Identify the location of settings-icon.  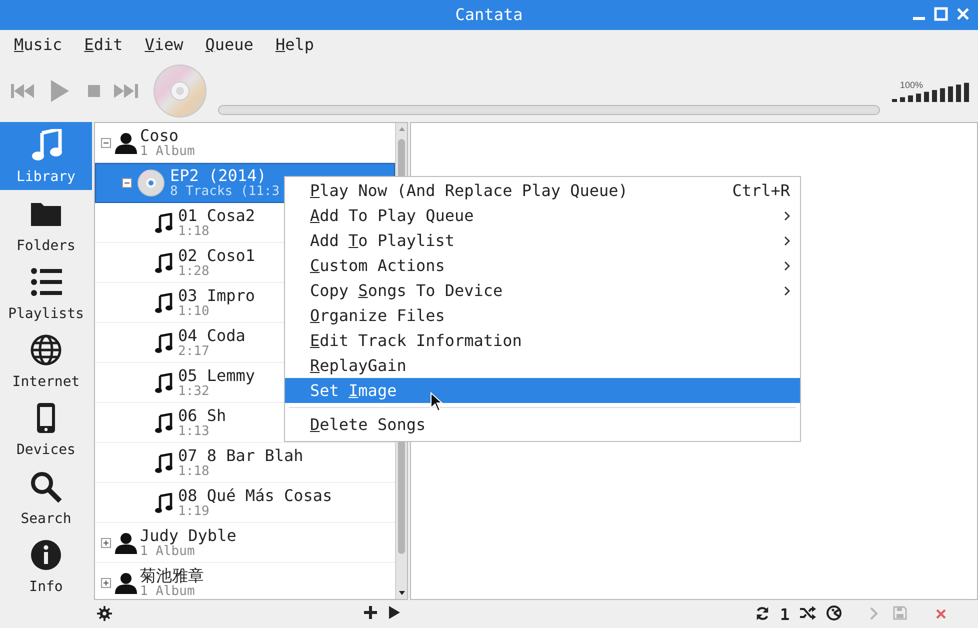
(104, 613).